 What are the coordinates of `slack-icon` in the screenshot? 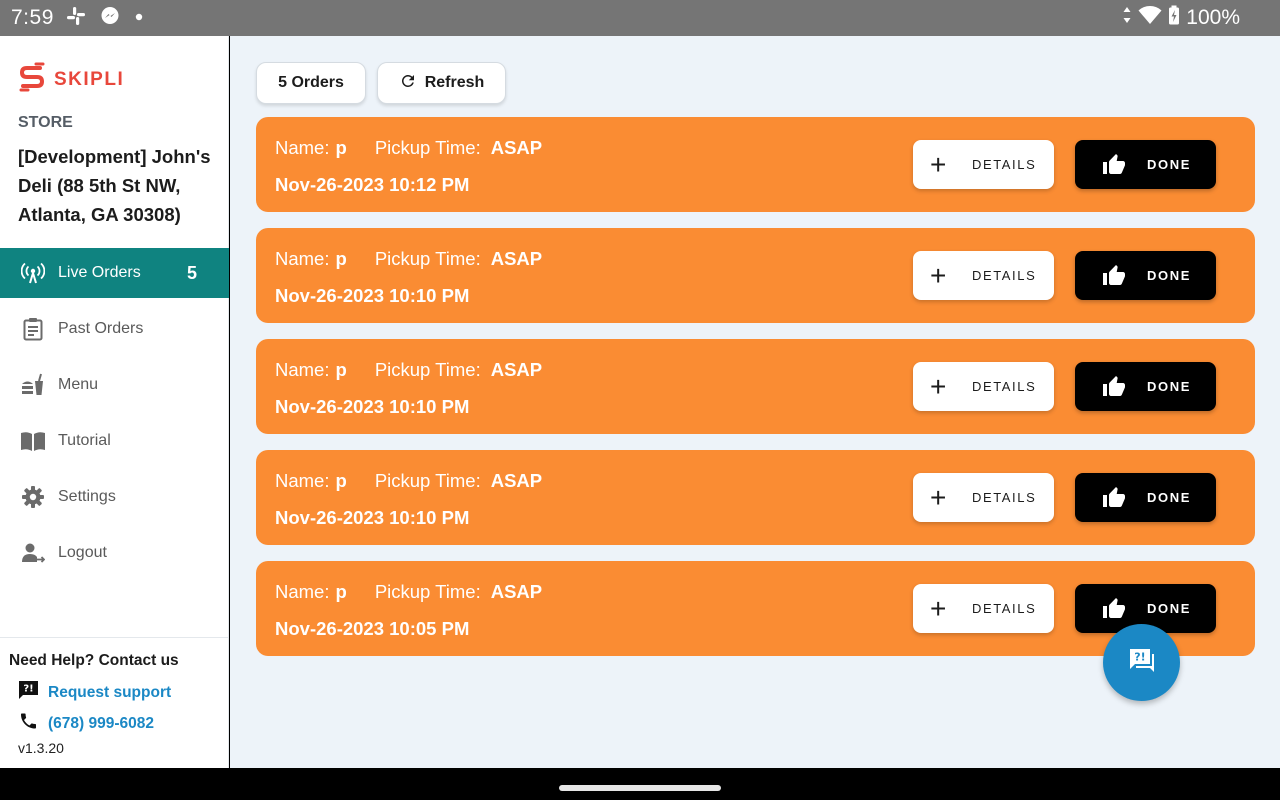 It's located at (76, 18).